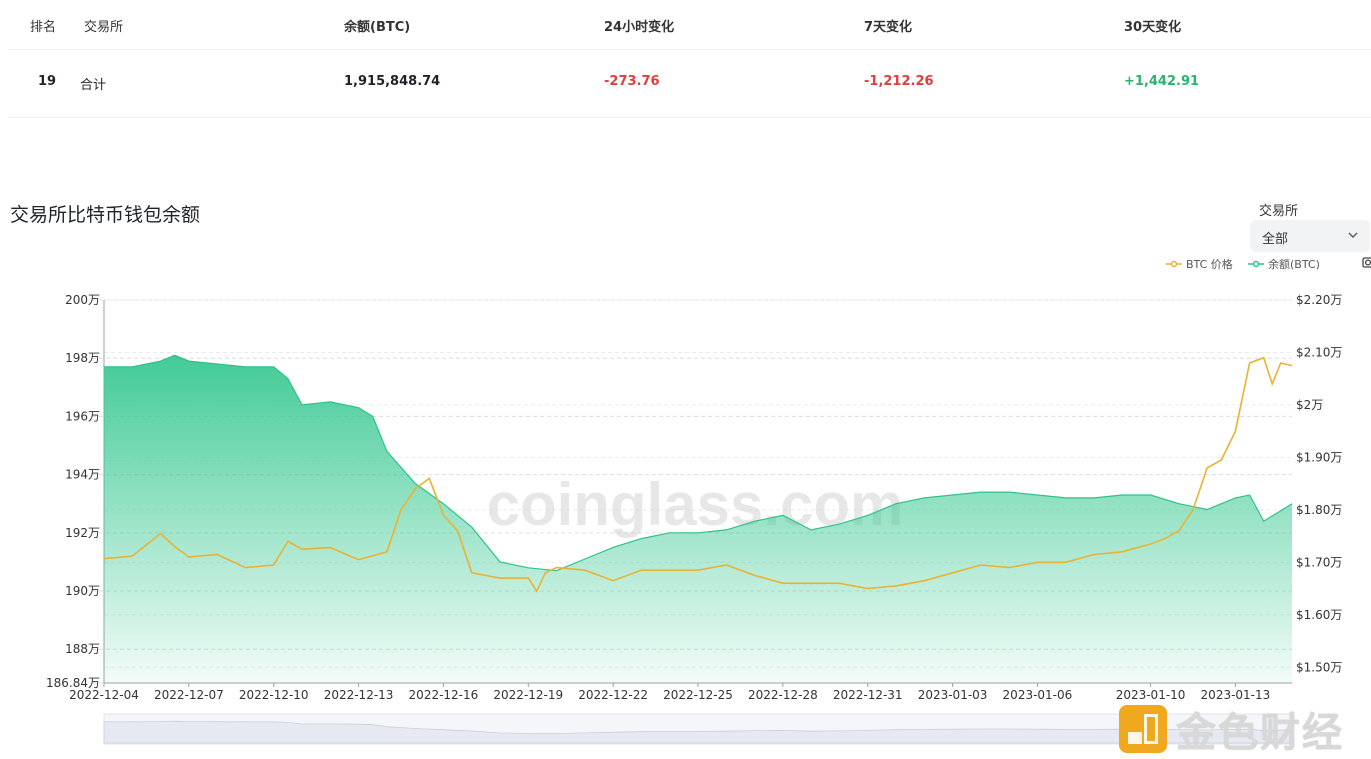  I want to click on legend-price-label: BTC 价格, so click(1209, 264).